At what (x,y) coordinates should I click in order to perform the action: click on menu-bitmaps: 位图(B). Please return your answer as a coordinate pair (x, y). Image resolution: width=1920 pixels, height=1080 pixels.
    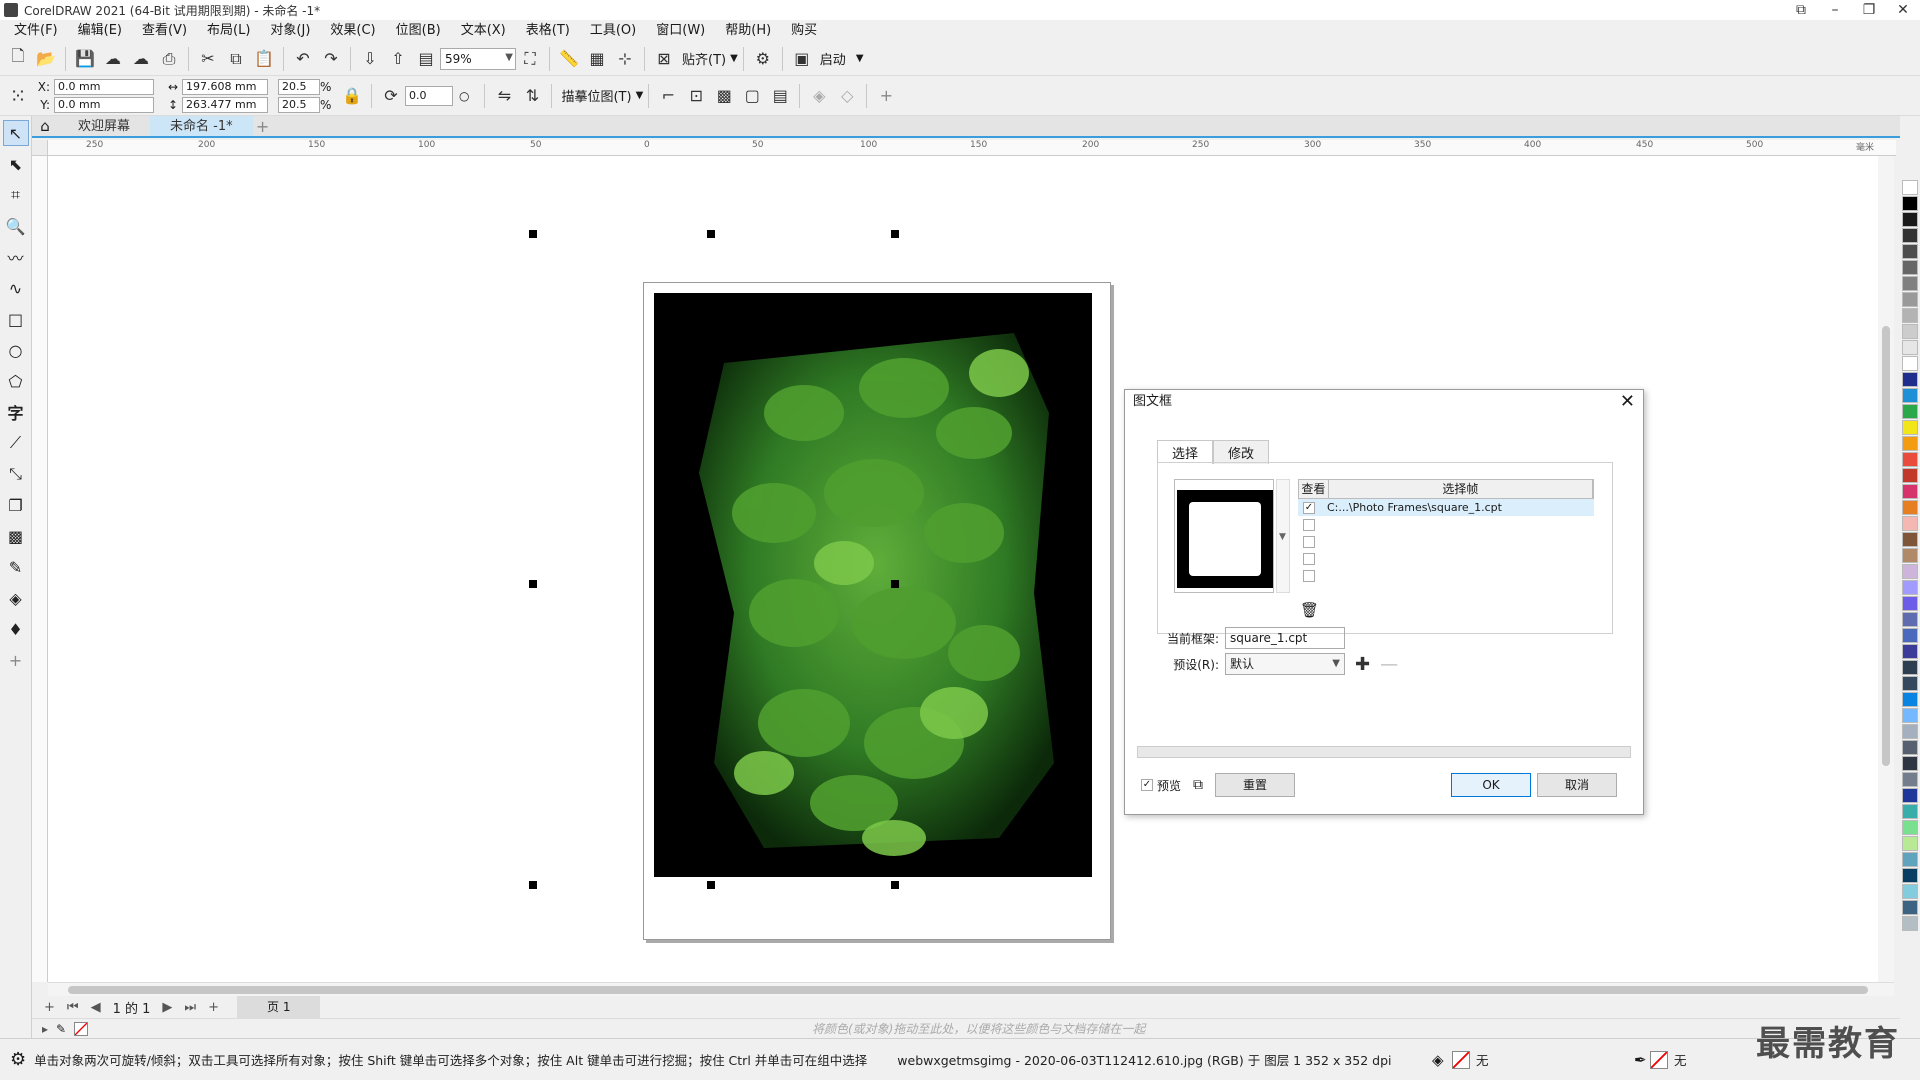
    Looking at the image, I should click on (418, 31).